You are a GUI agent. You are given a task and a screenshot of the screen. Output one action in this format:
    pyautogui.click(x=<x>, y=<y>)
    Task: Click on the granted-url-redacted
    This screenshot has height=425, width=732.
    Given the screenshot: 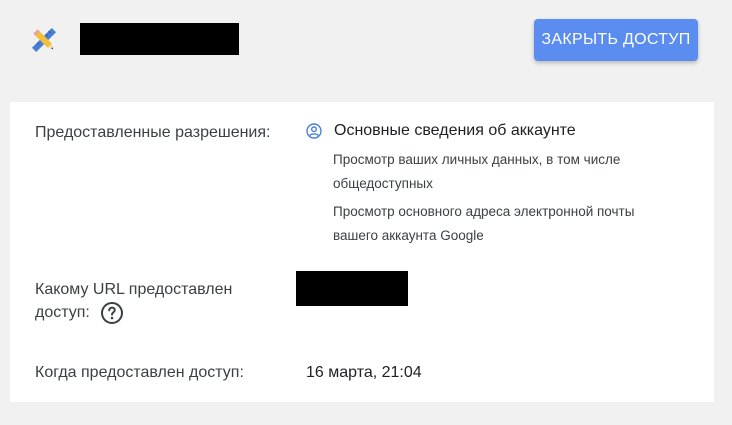 What is the action you would take?
    pyautogui.click(x=352, y=288)
    